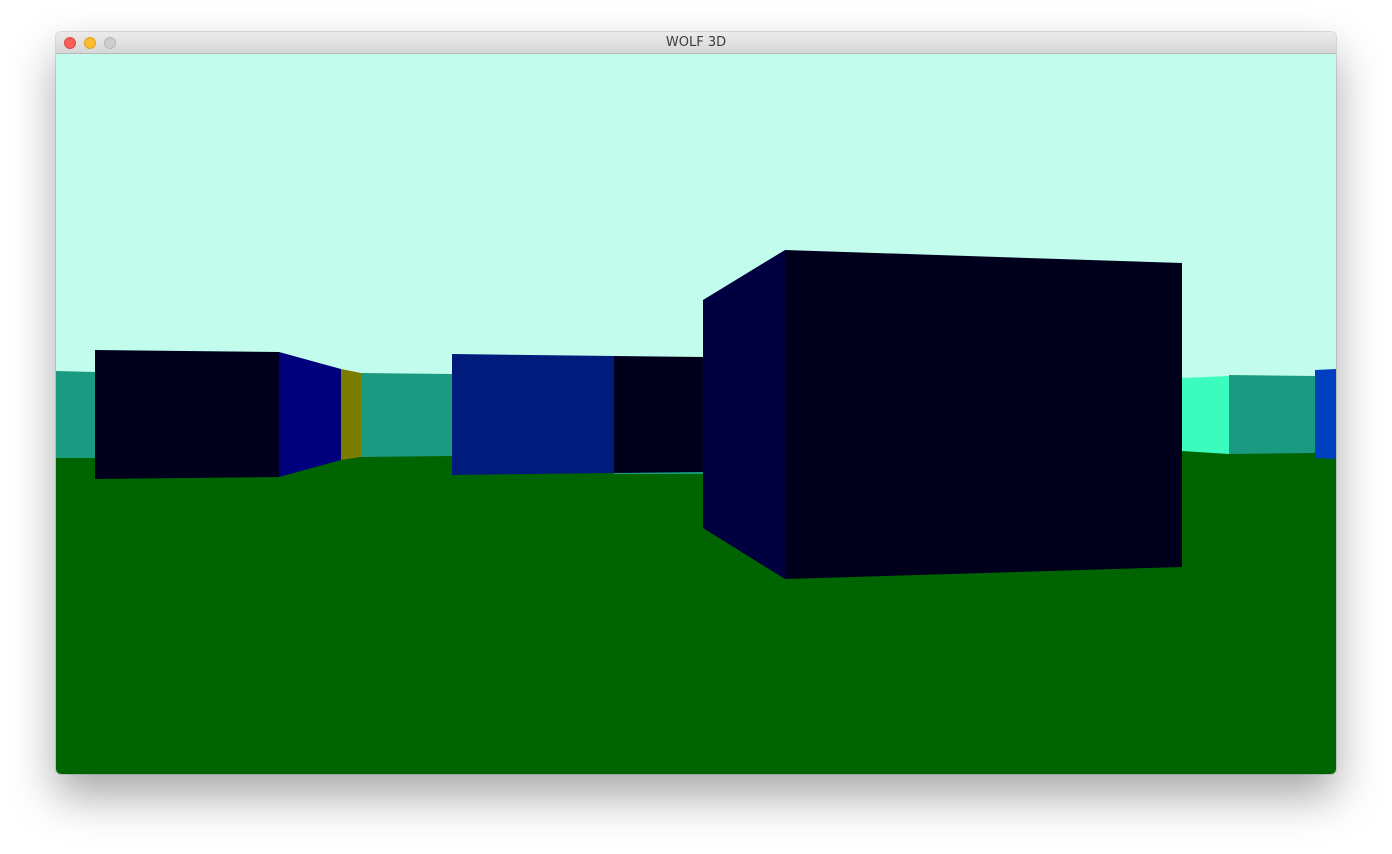 Image resolution: width=1392 pixels, height=854 pixels. Describe the element at coordinates (351, 414) in the screenshot. I see `left-block-olive` at that location.